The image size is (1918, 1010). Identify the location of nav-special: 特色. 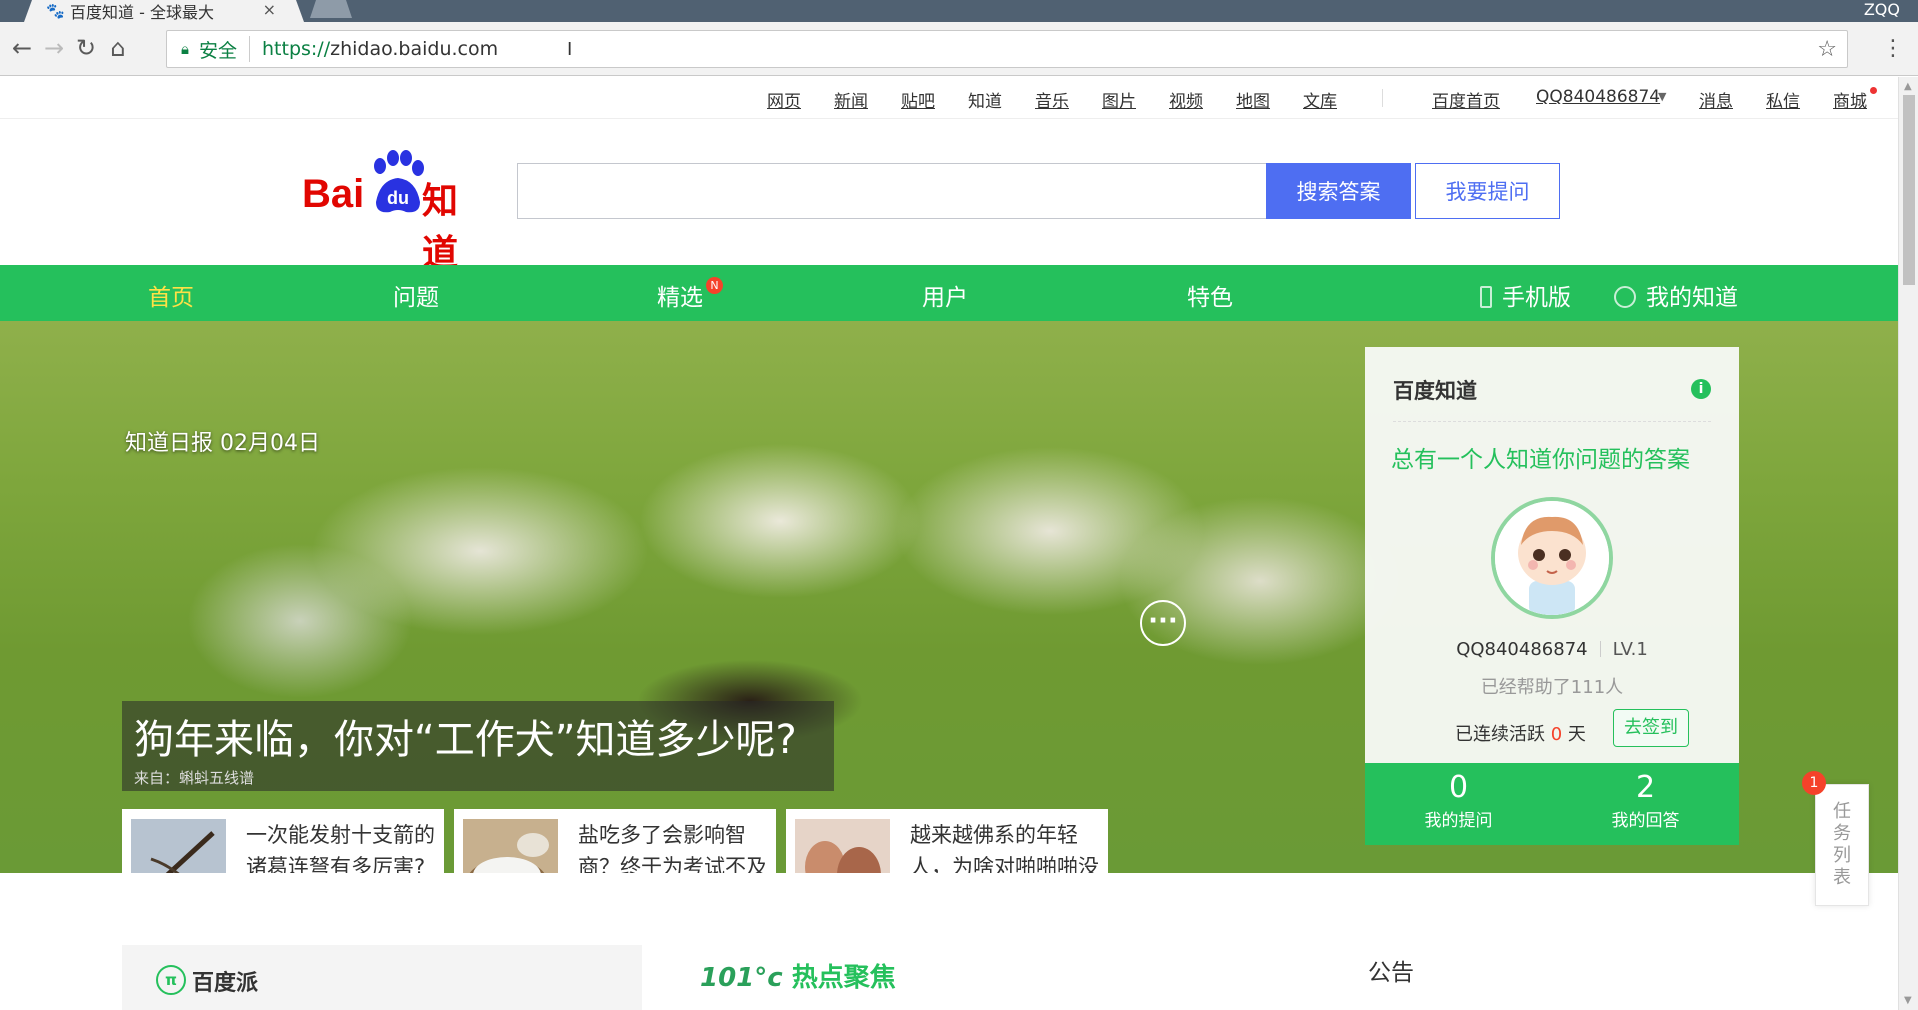
(1210, 295).